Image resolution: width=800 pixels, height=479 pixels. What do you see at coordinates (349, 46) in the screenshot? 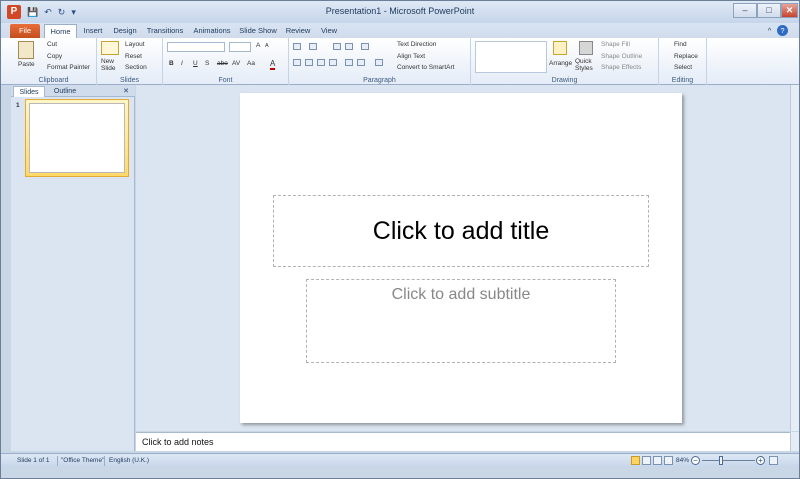
I see `increase-indent-icon` at bounding box center [349, 46].